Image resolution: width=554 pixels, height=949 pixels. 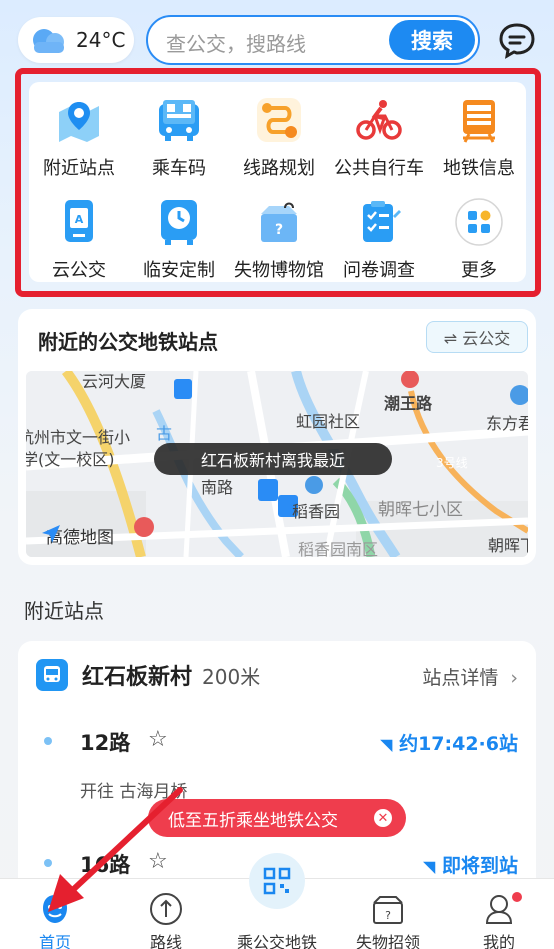 I want to click on compass-icon, so click(x=166, y=909).